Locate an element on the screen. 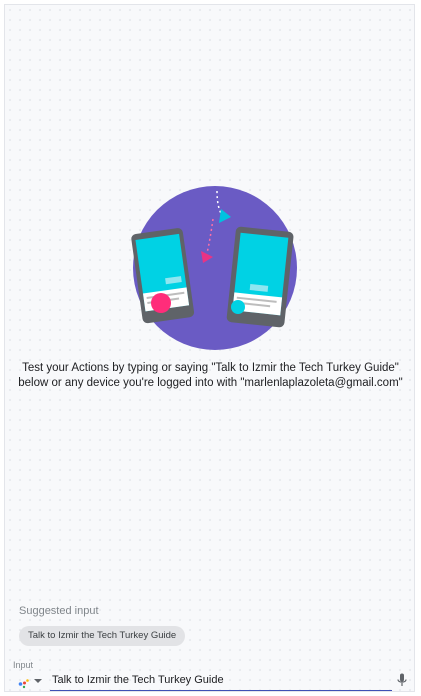 Image resolution: width=421 pixels, height=696 pixels. suggestion-chip: Talk to Izmir the Tech Turkey Guide is located at coordinates (102, 636).